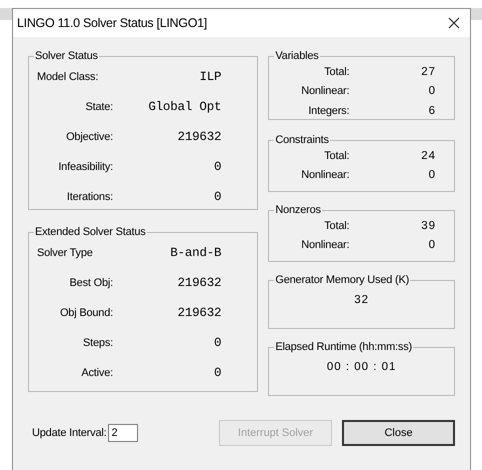 This screenshot has height=470, width=482. I want to click on group-title: Constraints, so click(302, 140).